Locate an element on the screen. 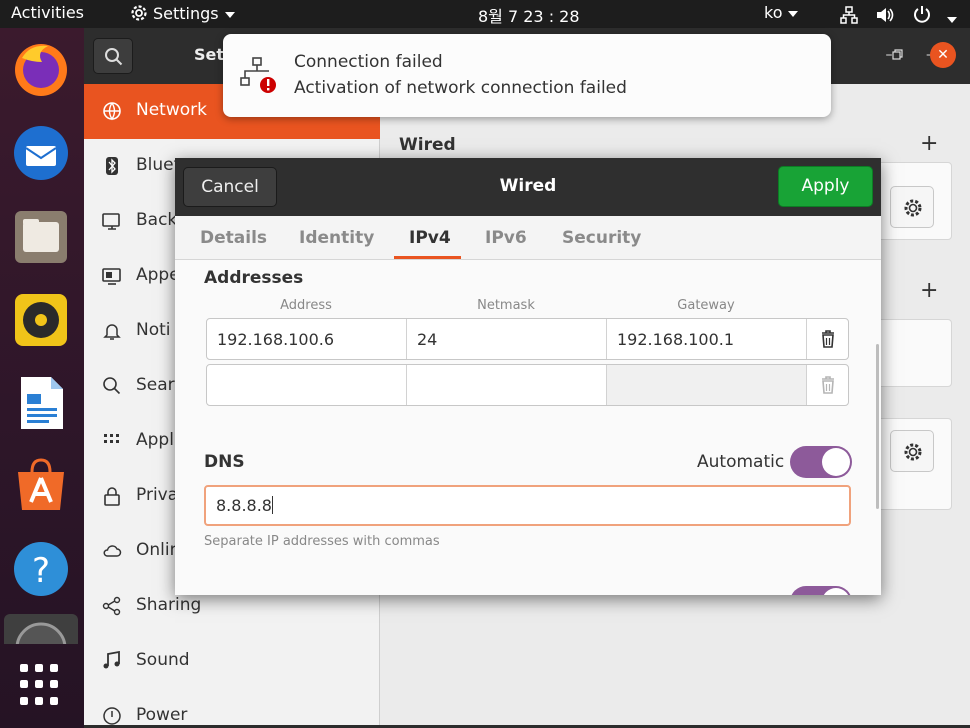  sidebar-item-label: Power is located at coordinates (162, 715).